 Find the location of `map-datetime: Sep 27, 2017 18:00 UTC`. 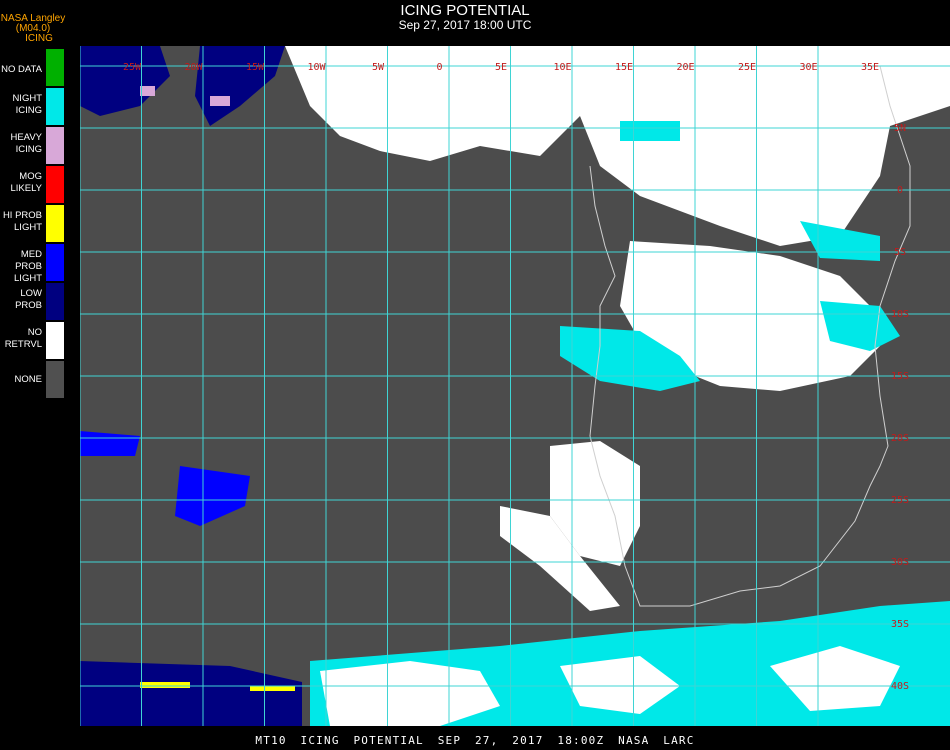

map-datetime: Sep 27, 2017 18:00 UTC is located at coordinates (465, 25).